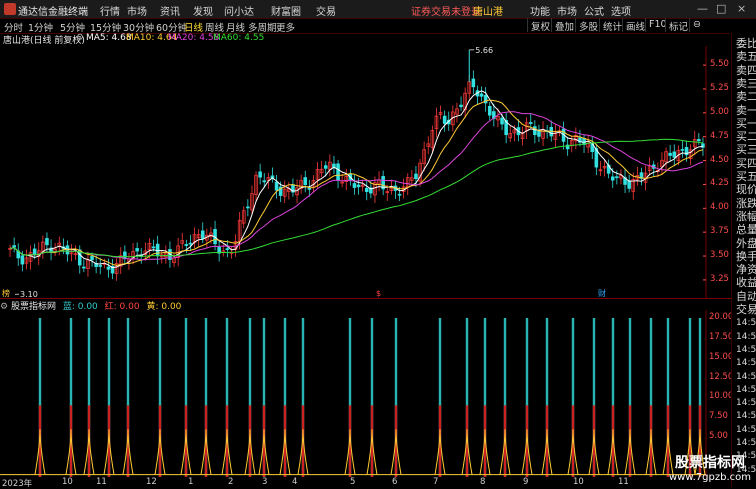 This screenshot has height=489, width=756. Describe the element at coordinates (746, 150) in the screenshot. I see `side-panel-item: 买三` at that location.